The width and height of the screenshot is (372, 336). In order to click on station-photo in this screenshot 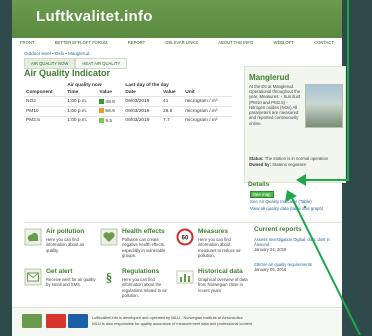, I will do `click(324, 106)`.